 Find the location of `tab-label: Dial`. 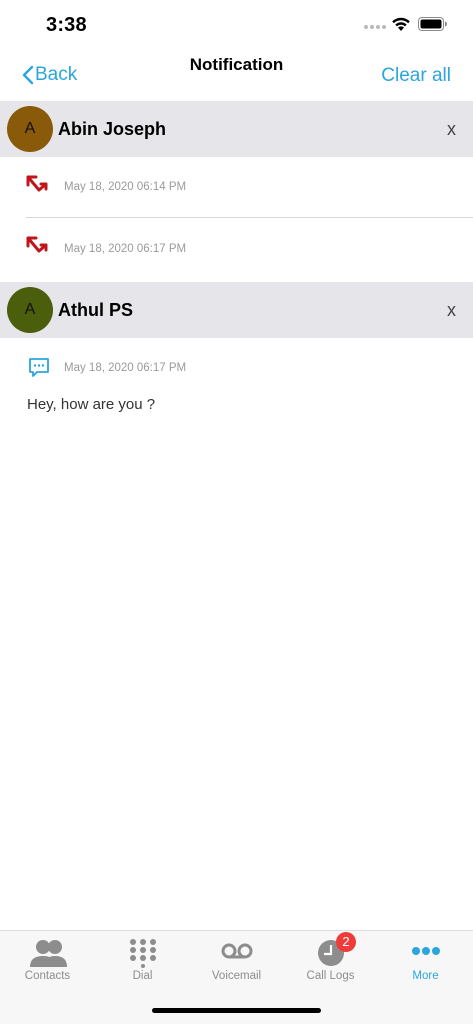

tab-label: Dial is located at coordinates (142, 976).